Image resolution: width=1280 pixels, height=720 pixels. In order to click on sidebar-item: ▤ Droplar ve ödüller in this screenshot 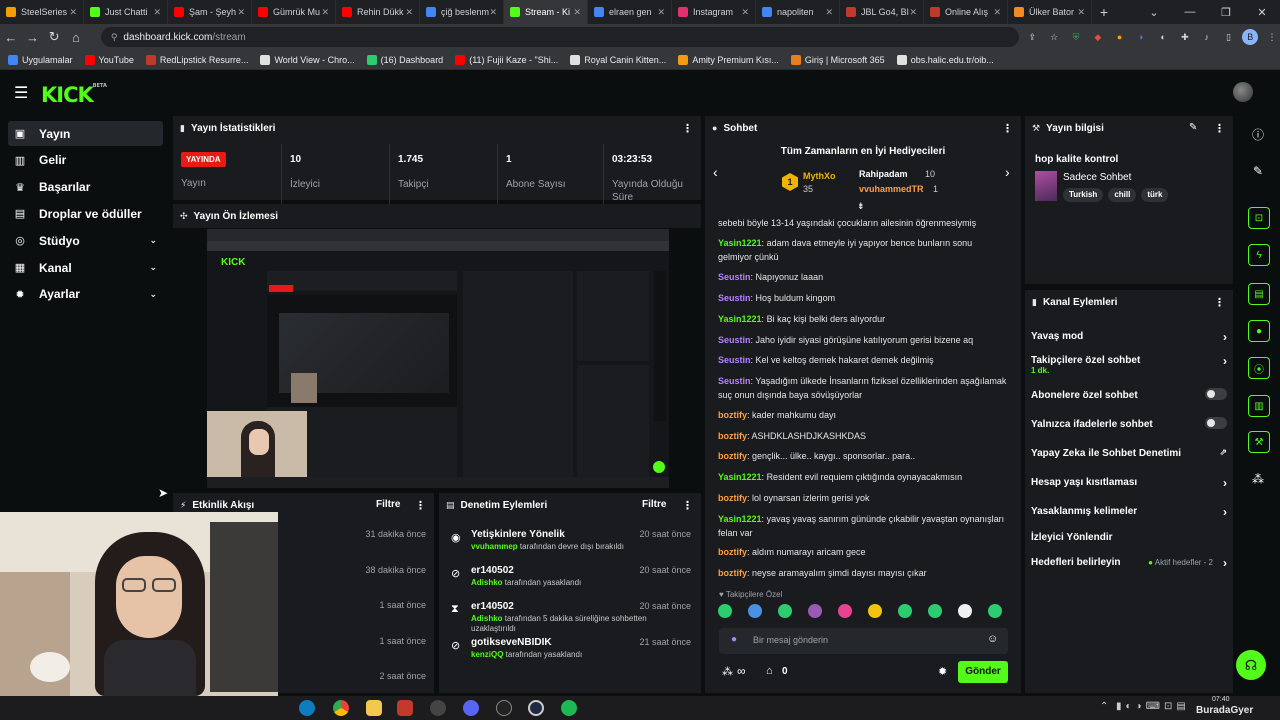, I will do `click(85, 213)`.